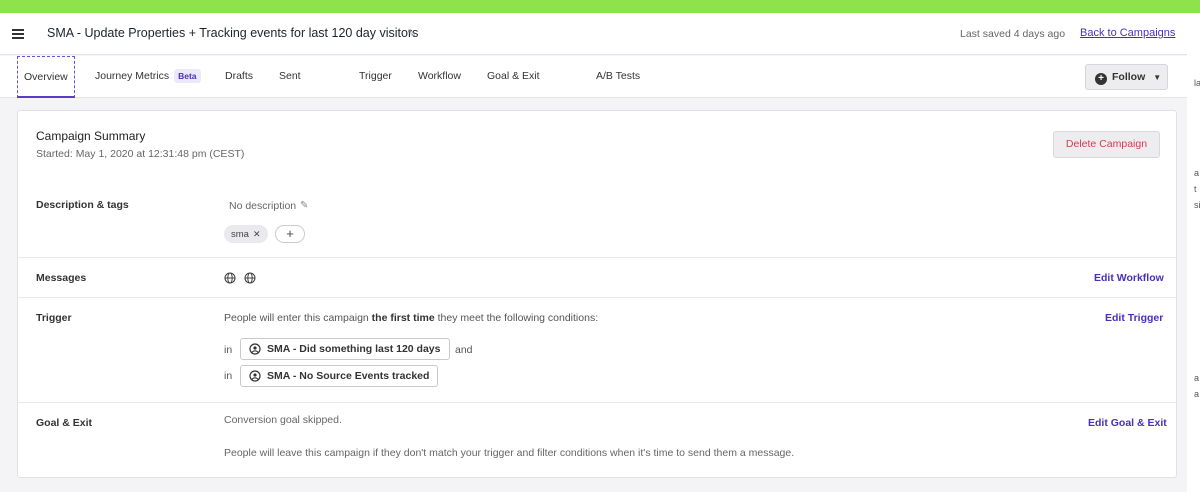 This screenshot has width=1200, height=492. I want to click on trigger-text-bold: the first time, so click(403, 318).